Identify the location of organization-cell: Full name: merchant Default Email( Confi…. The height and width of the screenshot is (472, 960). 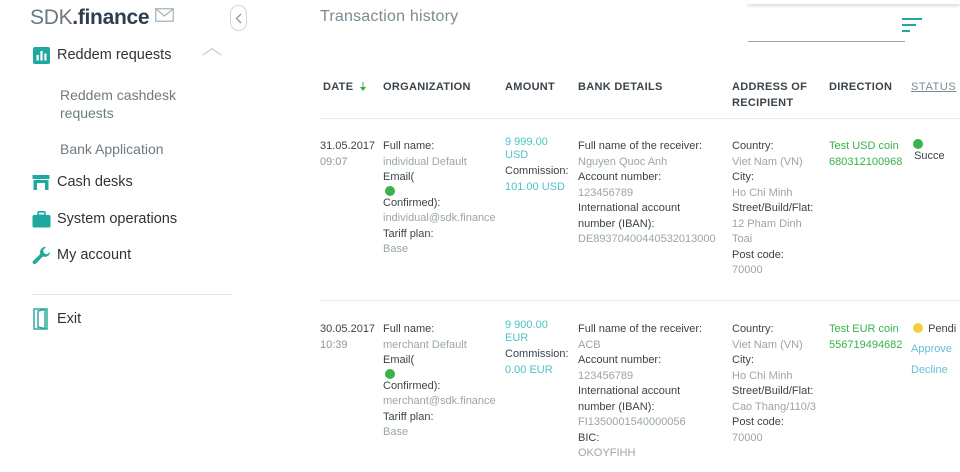
(443, 381).